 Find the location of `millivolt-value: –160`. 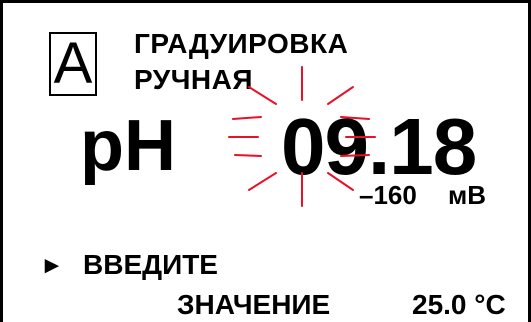

millivolt-value: –160 is located at coordinates (388, 195).